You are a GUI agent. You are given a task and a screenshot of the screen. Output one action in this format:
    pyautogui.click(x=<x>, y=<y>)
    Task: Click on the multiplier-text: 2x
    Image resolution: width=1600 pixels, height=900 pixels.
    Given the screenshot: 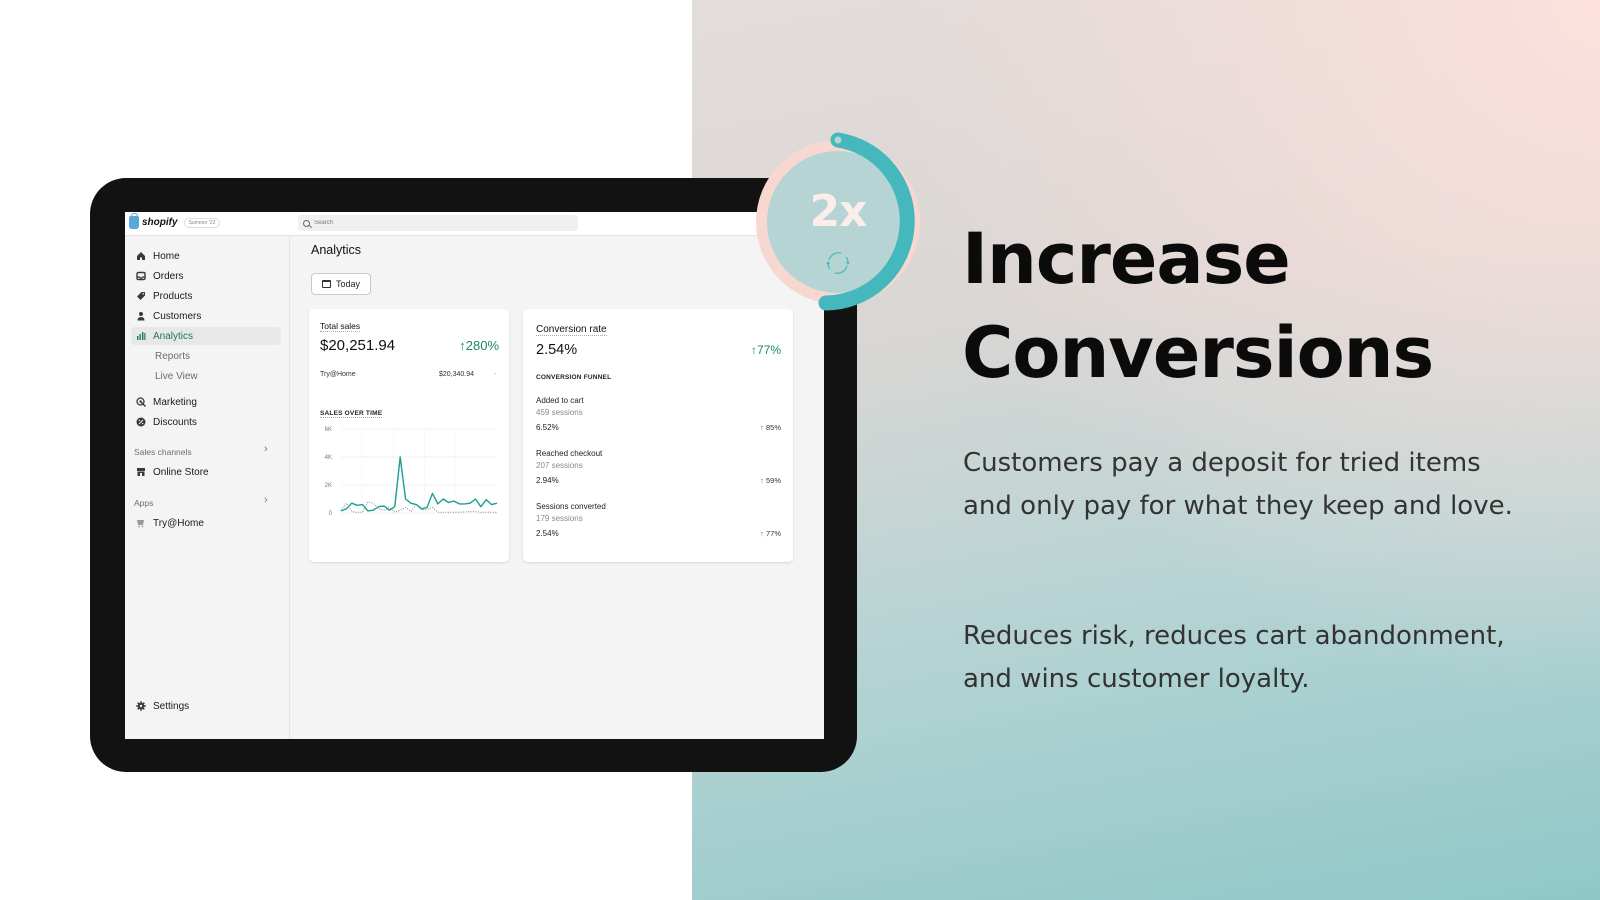 What is the action you would take?
    pyautogui.click(x=838, y=211)
    